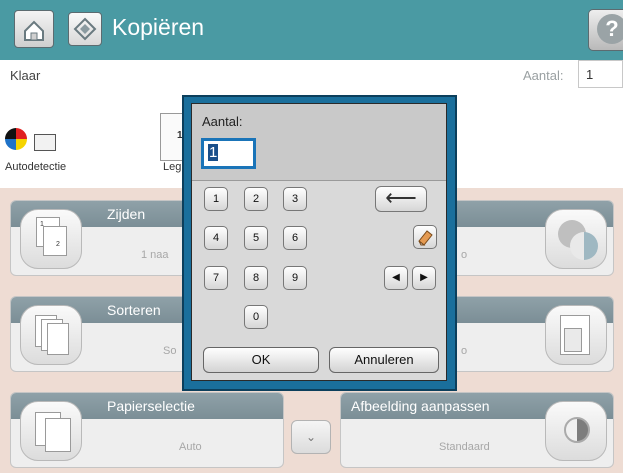  Describe the element at coordinates (464, 447) in the screenshot. I see `tile-value: Standaard` at that location.